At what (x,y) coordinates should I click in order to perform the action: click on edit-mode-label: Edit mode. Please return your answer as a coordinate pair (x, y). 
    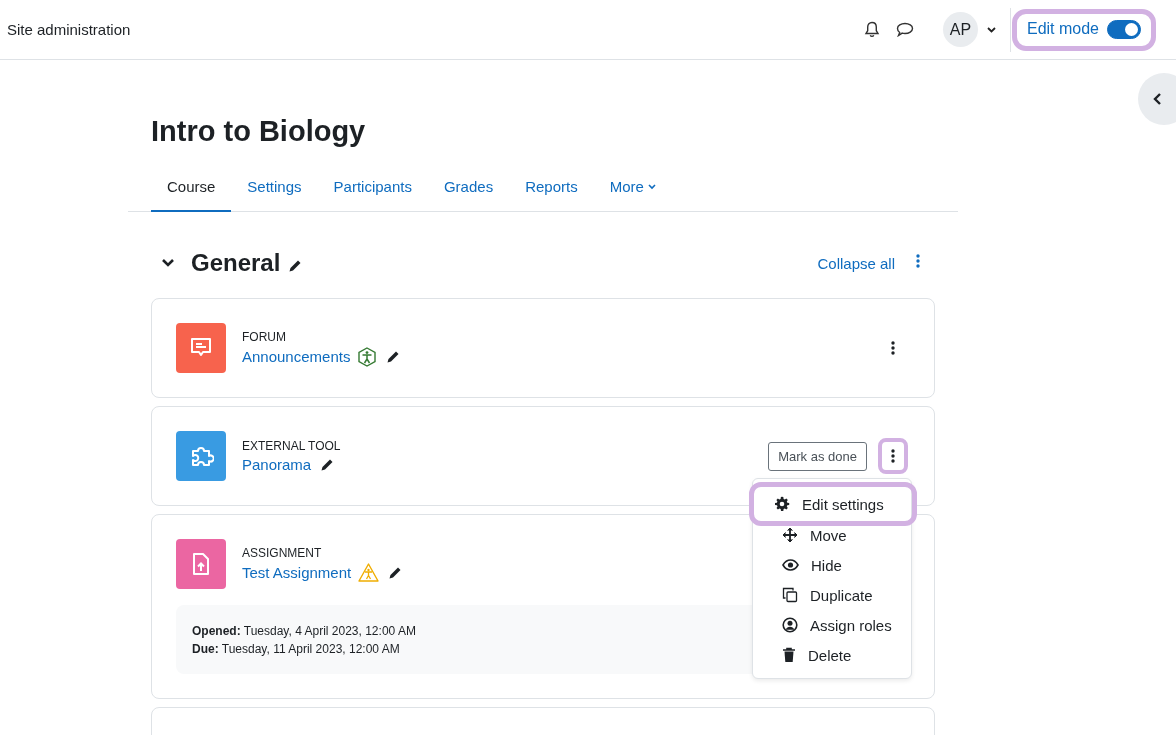
    Looking at the image, I should click on (1062, 29).